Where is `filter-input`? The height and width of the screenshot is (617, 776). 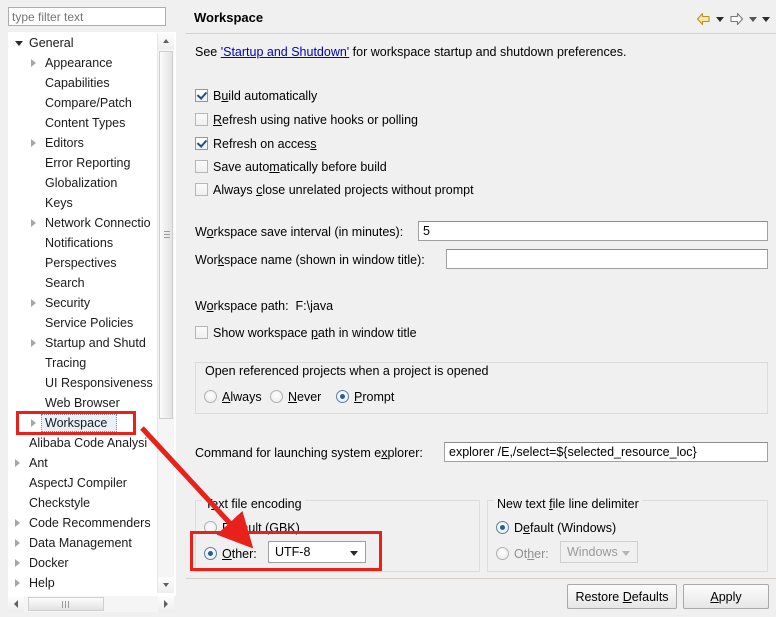 filter-input is located at coordinates (87, 16).